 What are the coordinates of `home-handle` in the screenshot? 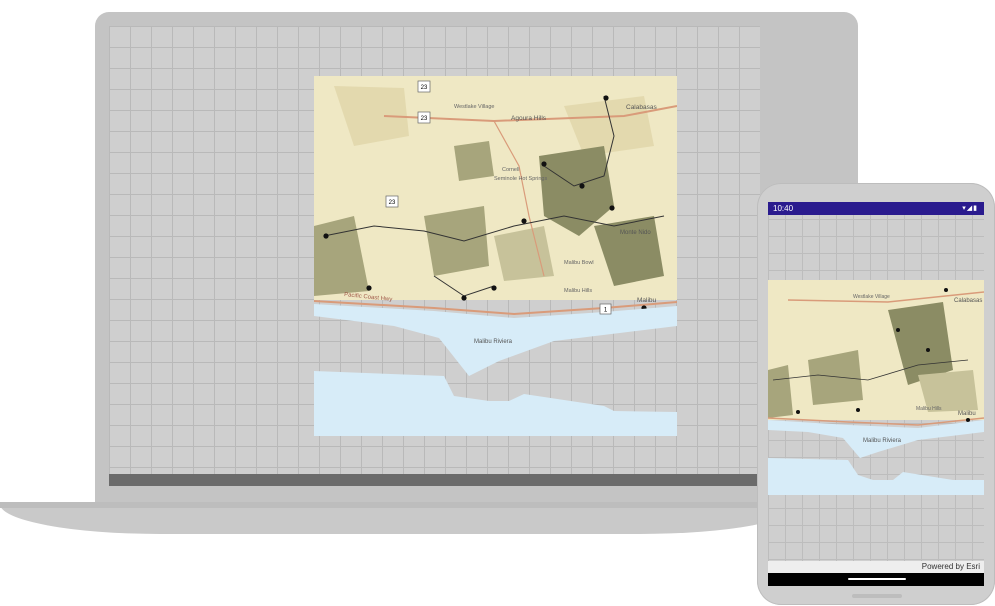 It's located at (877, 579).